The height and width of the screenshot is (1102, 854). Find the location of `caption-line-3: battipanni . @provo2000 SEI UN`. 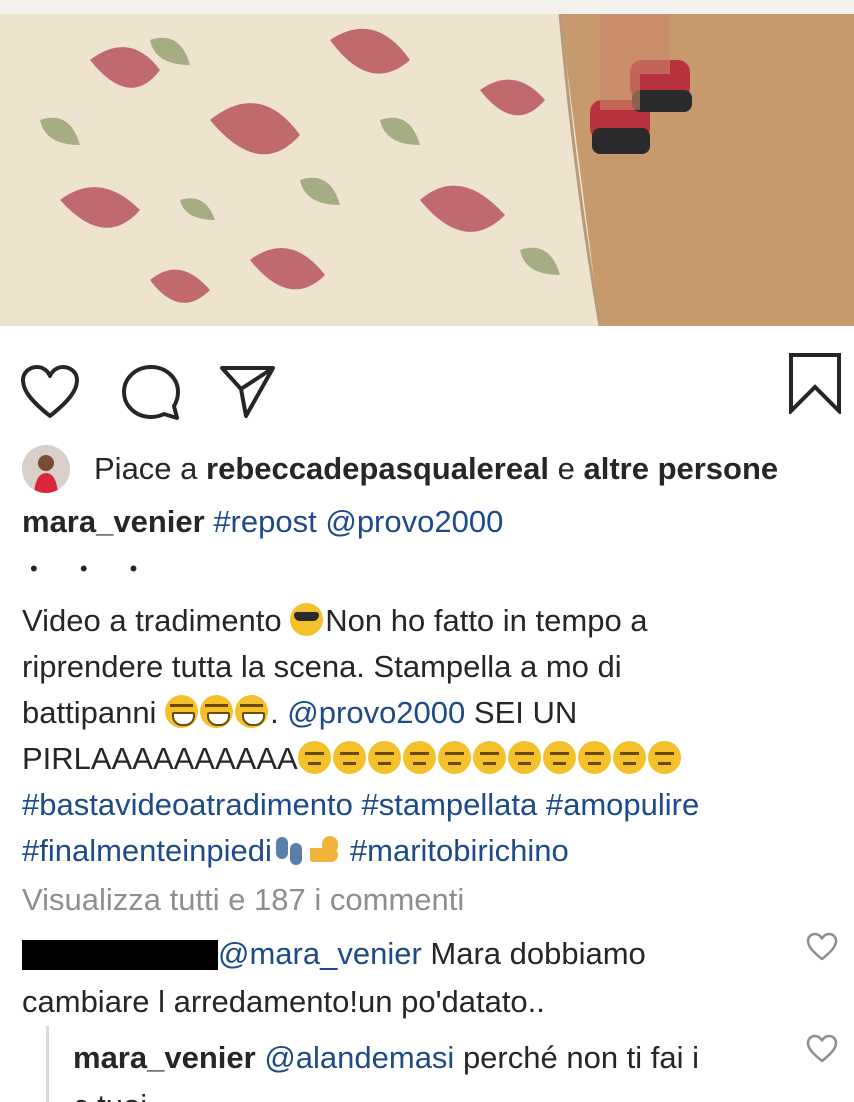

caption-line-3: battipanni . @provo2000 SEI UN is located at coordinates (432, 713).